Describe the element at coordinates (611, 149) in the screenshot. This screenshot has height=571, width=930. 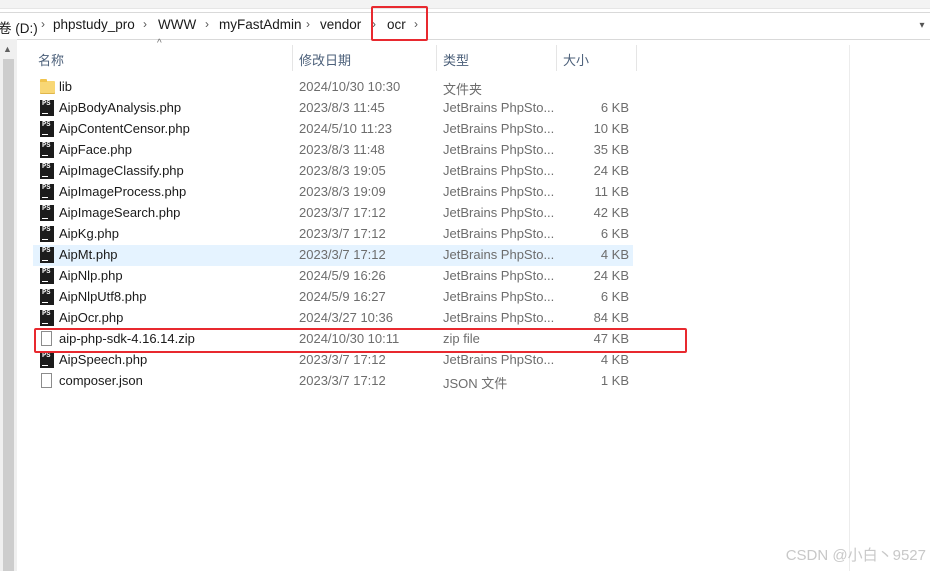
I see `file-size: 35 KB` at that location.